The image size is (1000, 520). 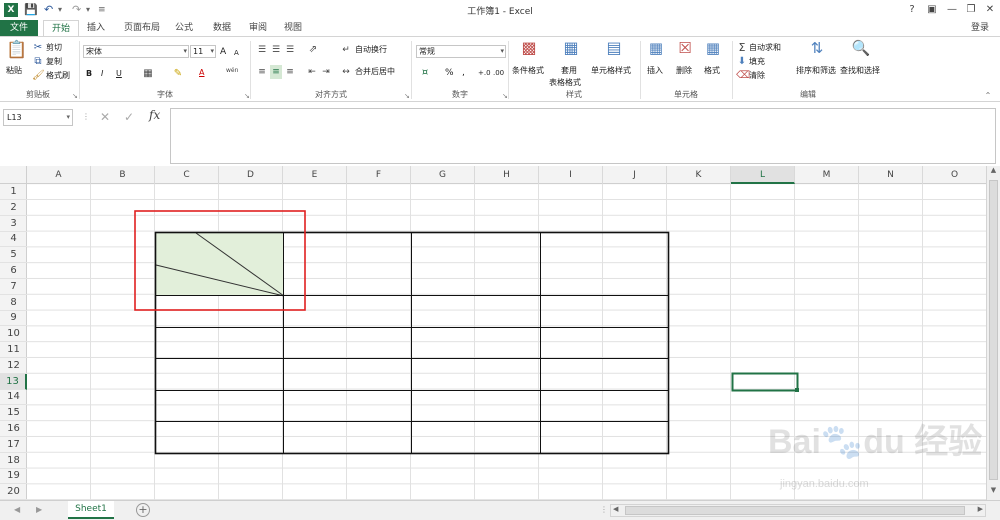 I want to click on scroll-left-icon: ◀, so click(x=615, y=509).